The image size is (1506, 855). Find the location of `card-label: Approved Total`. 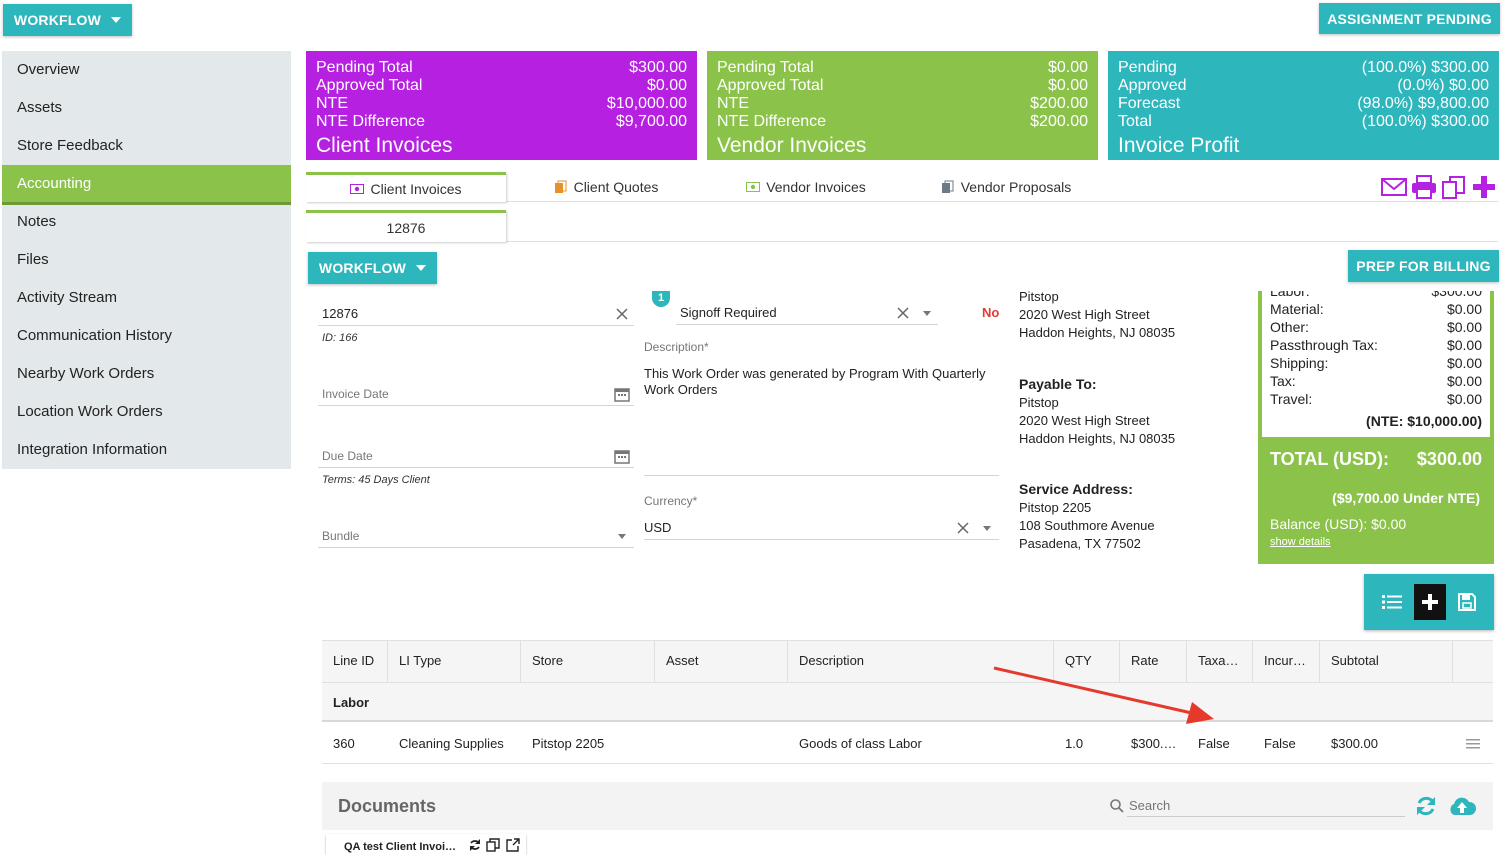

card-label: Approved Total is located at coordinates (369, 85).